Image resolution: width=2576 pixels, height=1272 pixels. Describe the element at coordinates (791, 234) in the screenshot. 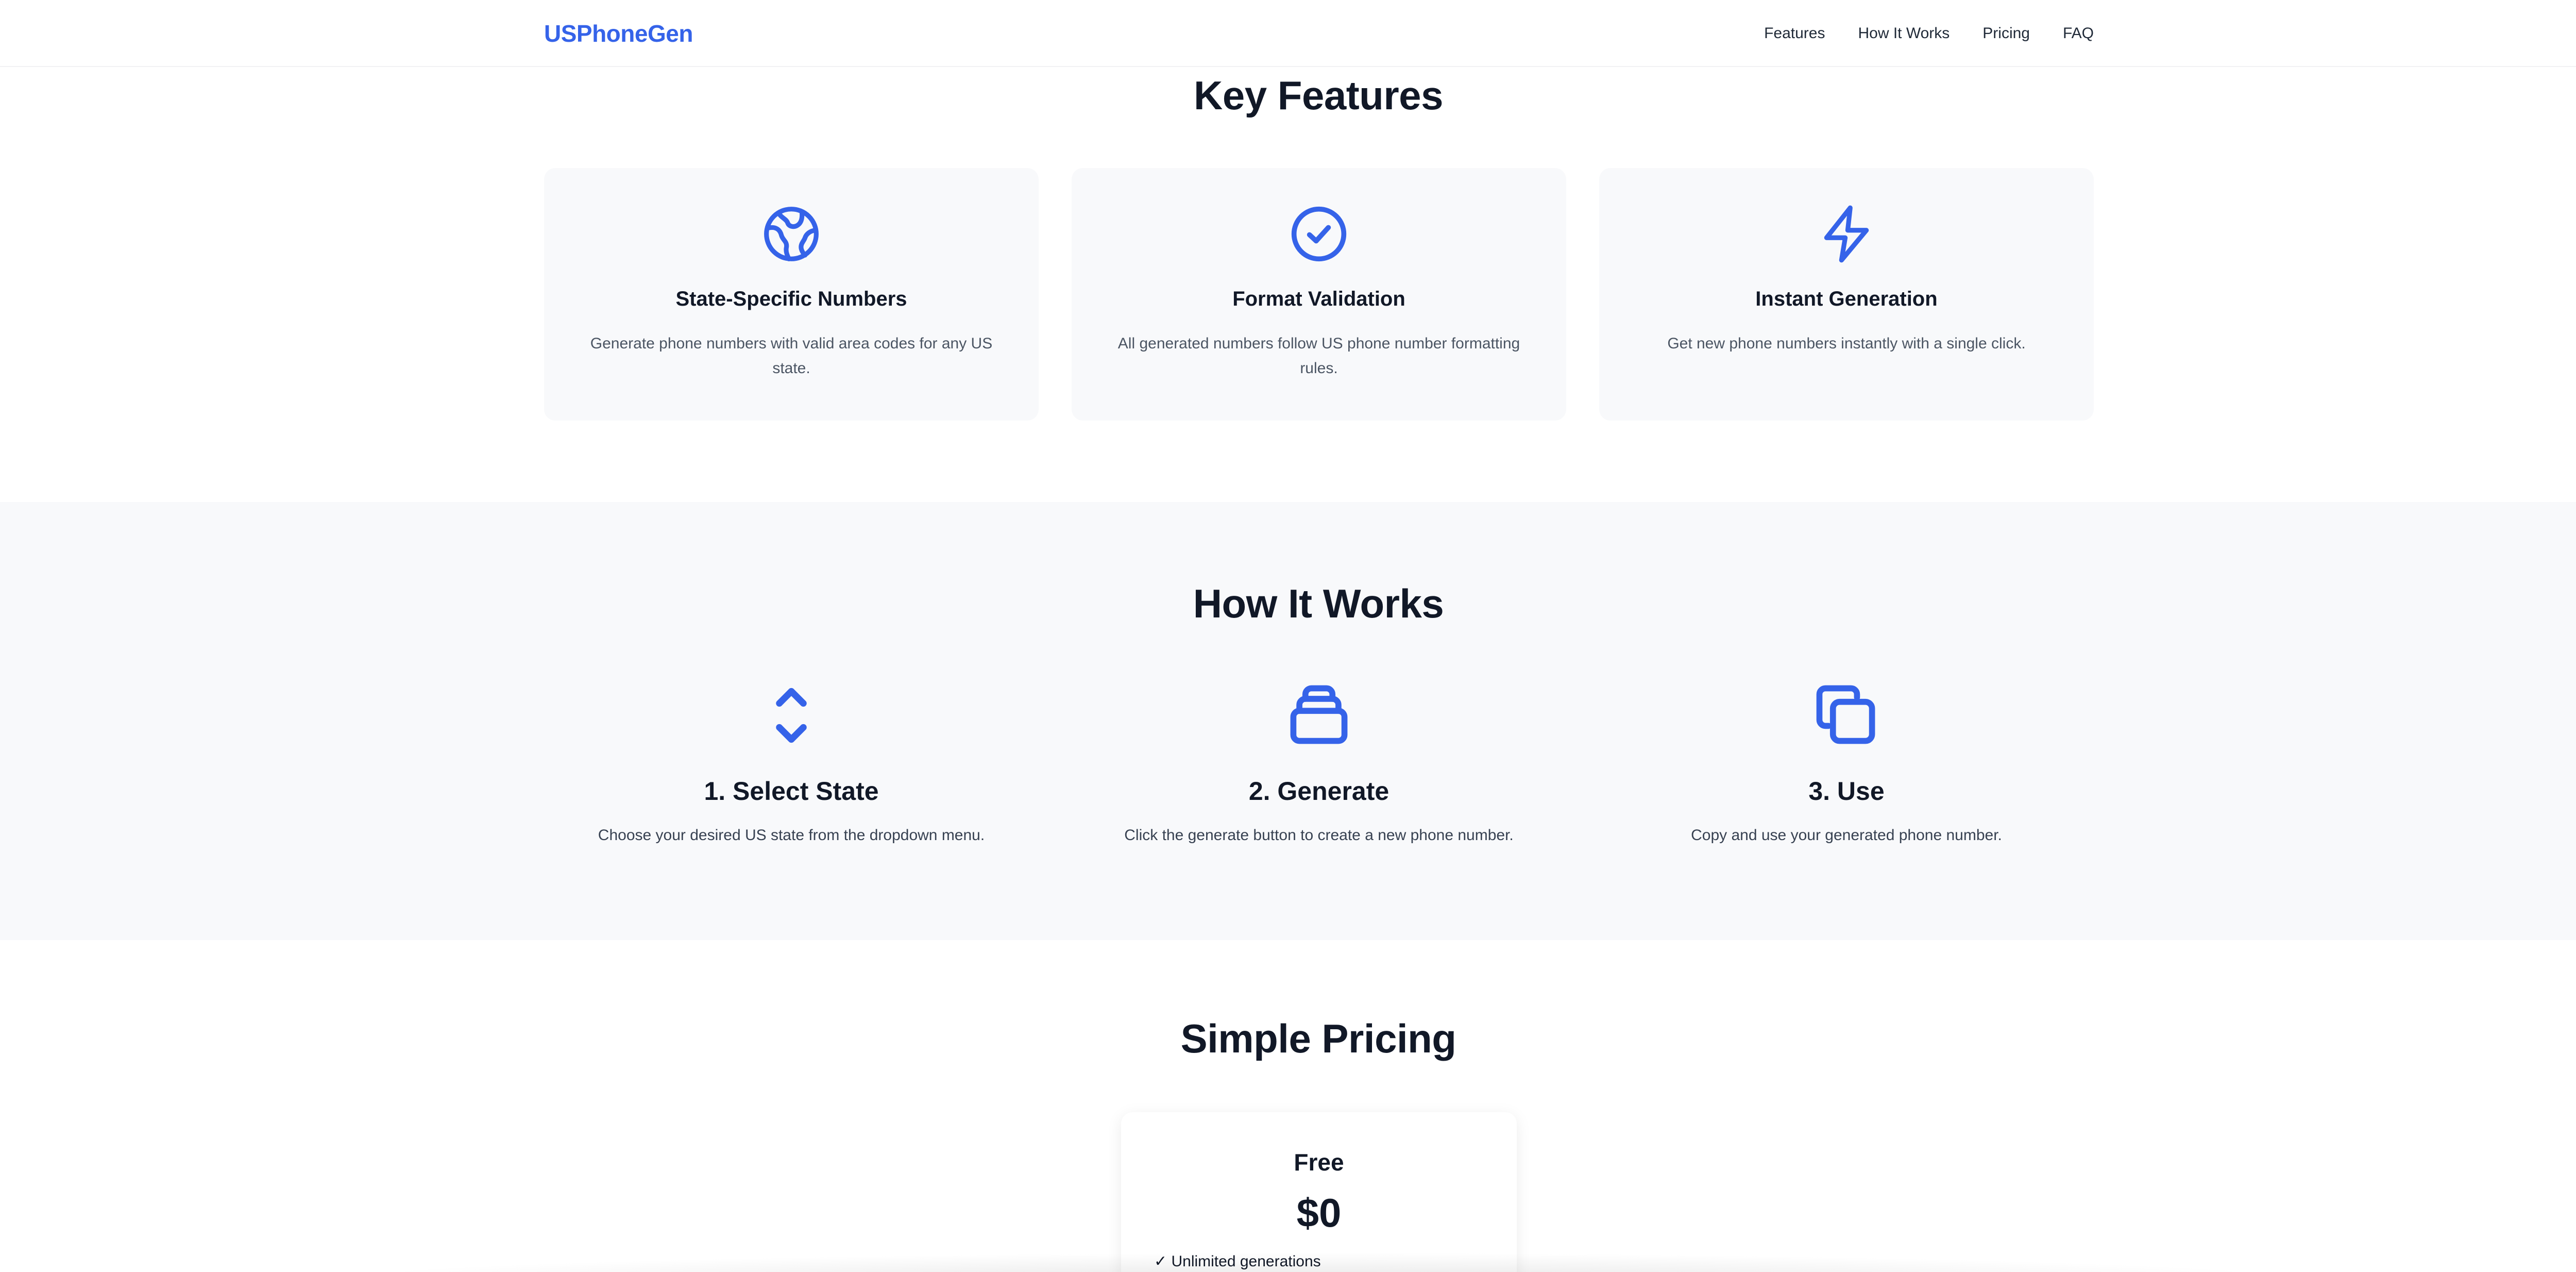

I see `globe-icon` at that location.